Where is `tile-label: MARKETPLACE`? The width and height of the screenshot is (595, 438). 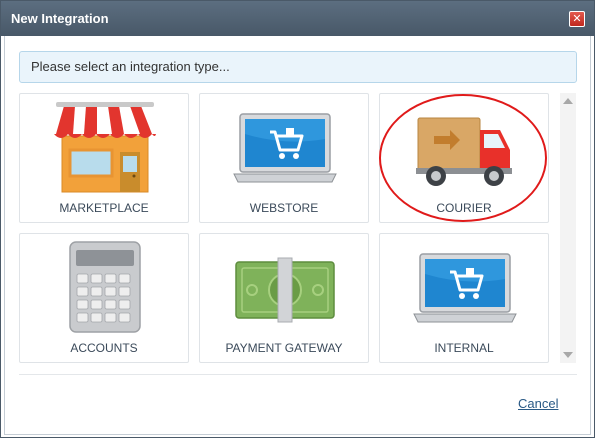
tile-label: MARKETPLACE is located at coordinates (104, 208).